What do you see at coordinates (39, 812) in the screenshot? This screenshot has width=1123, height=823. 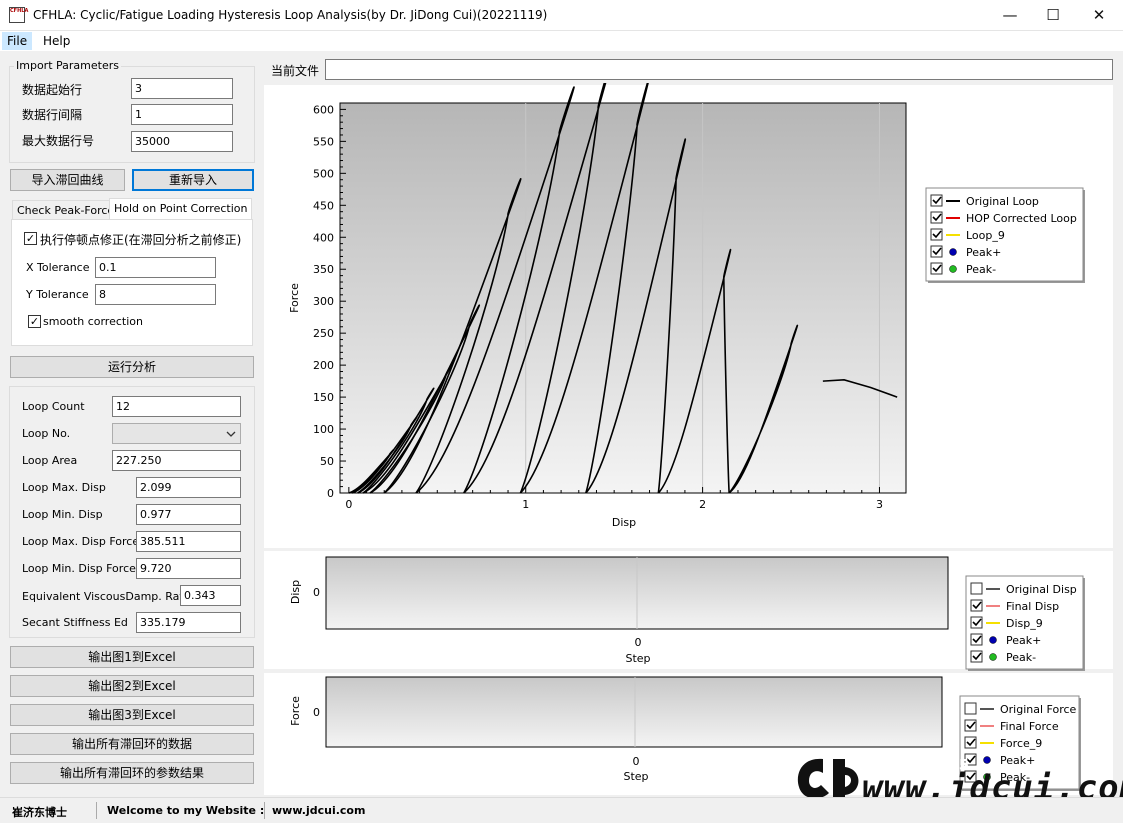 I see `status-author: 崔济东博士` at bounding box center [39, 812].